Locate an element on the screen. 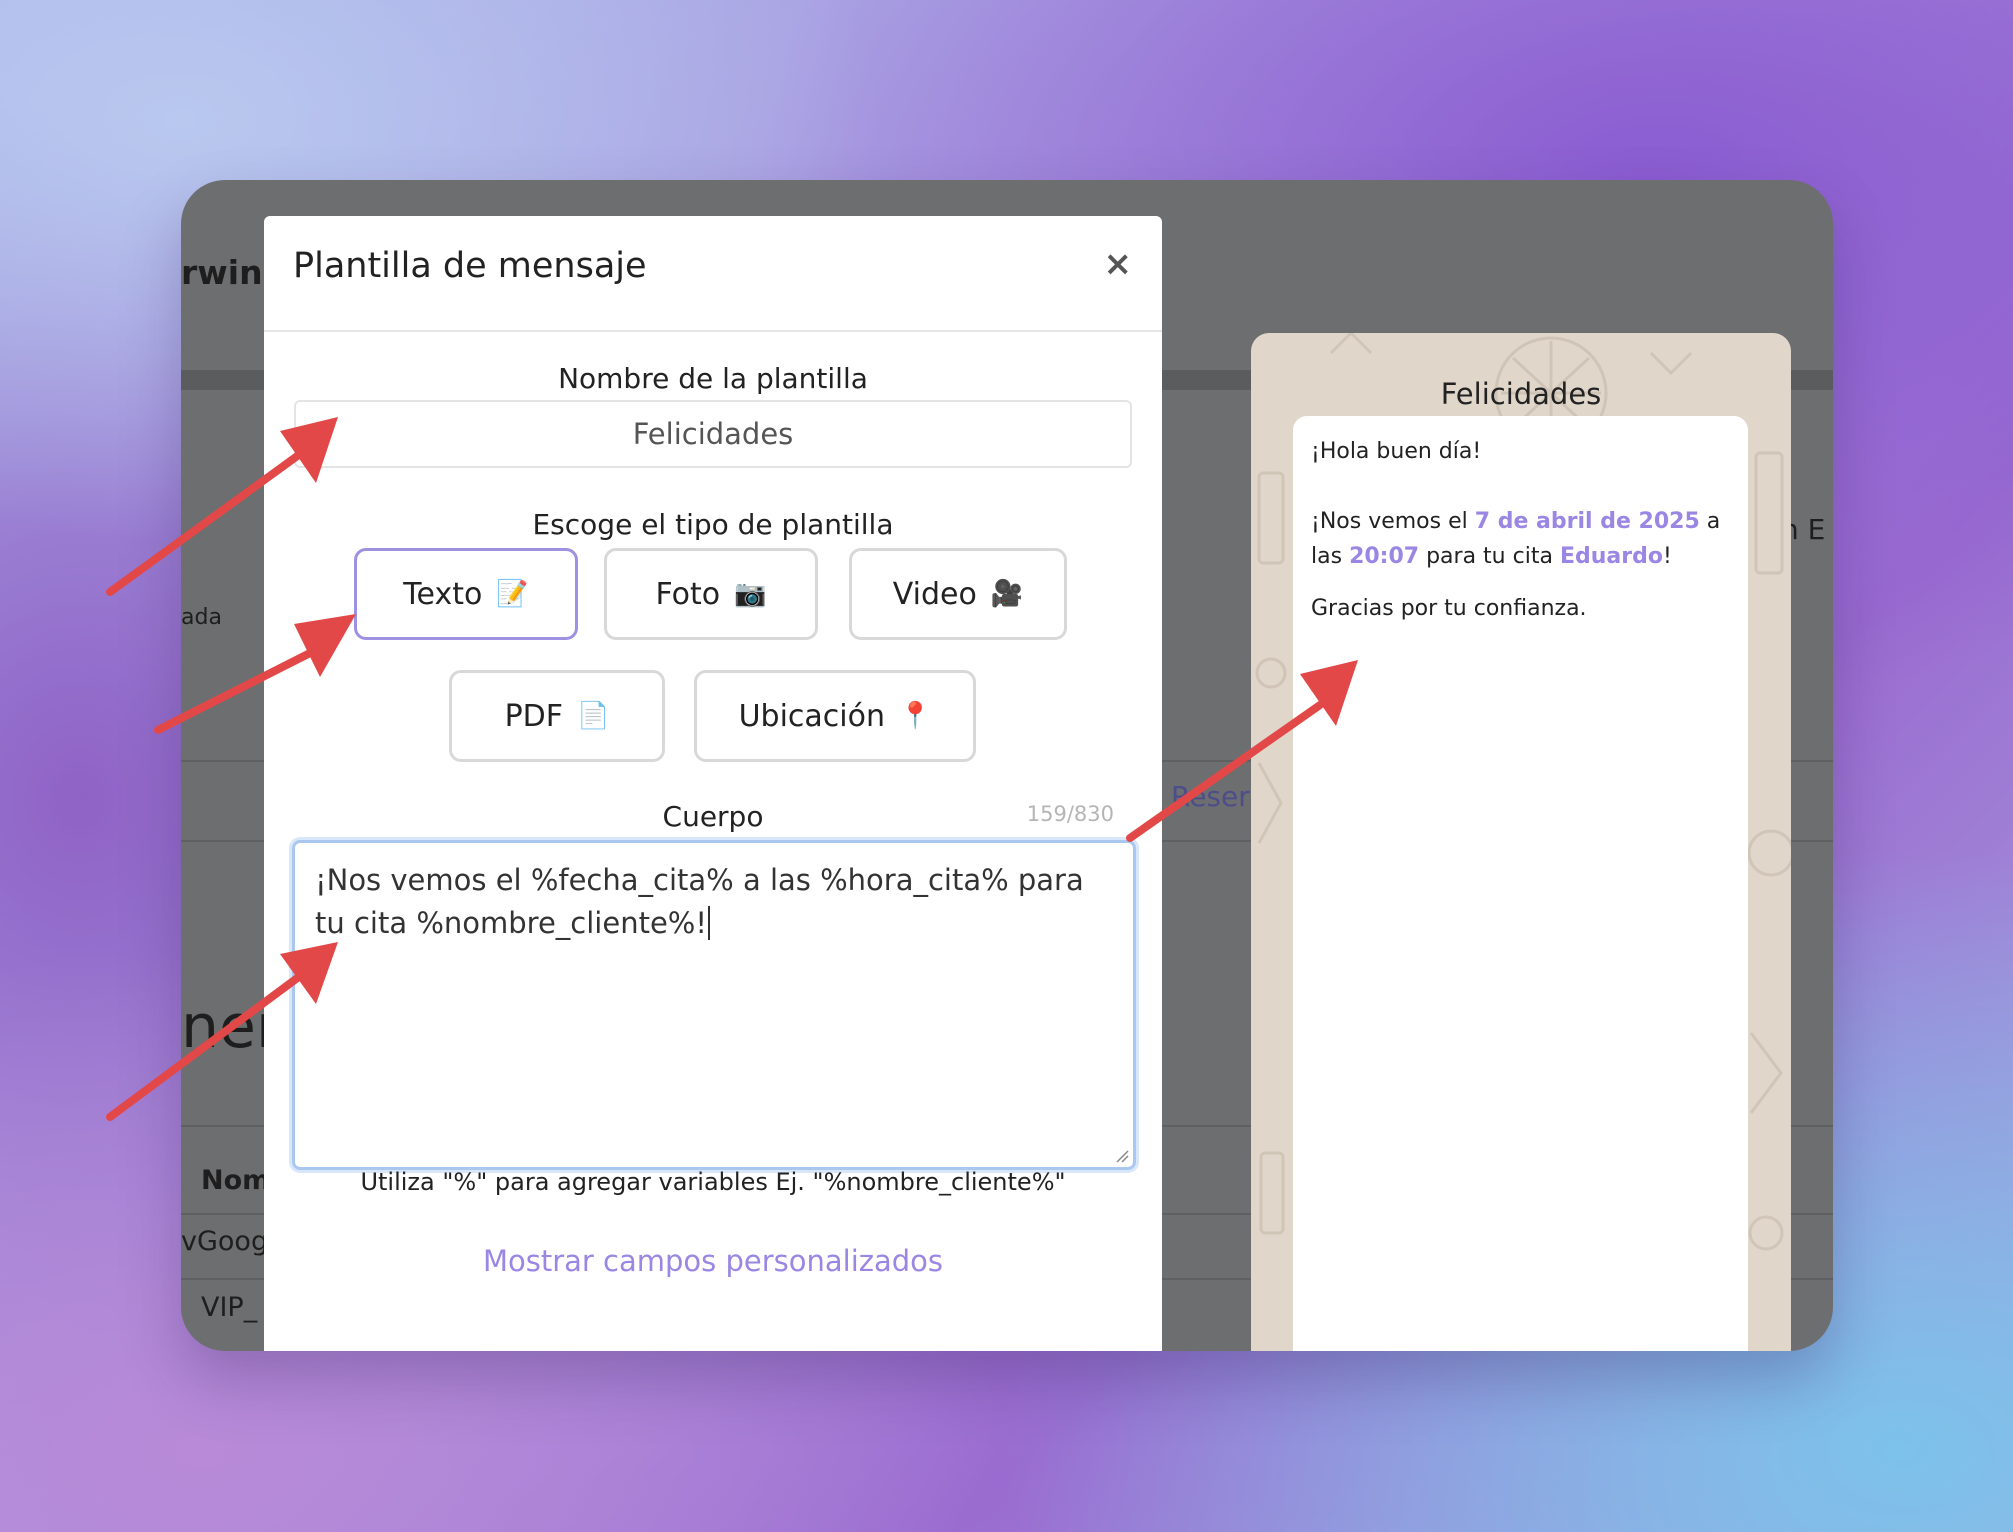 This screenshot has width=2013, height=1532. bg-table-header: Nom is located at coordinates (236, 1180).